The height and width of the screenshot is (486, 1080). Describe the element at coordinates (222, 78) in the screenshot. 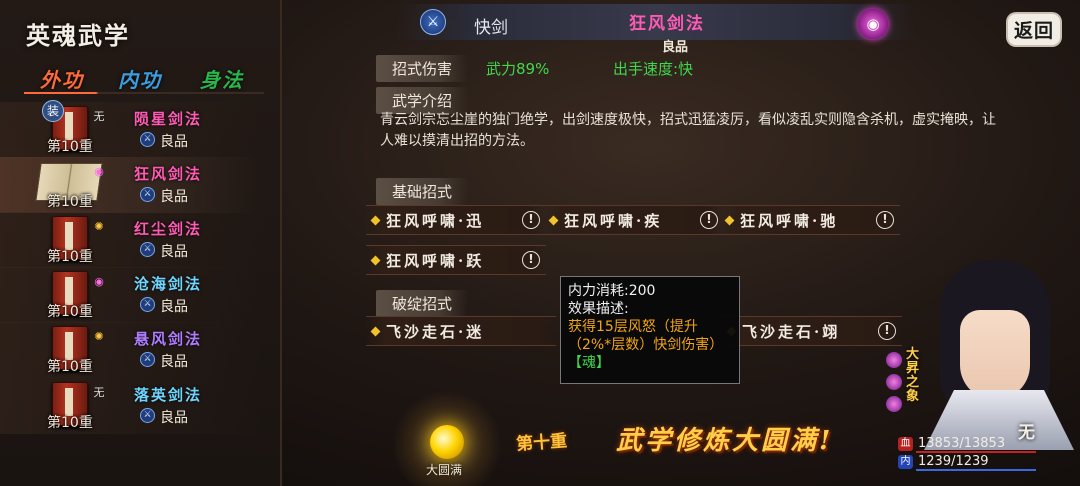

I see `tab-movement: 身法` at that location.